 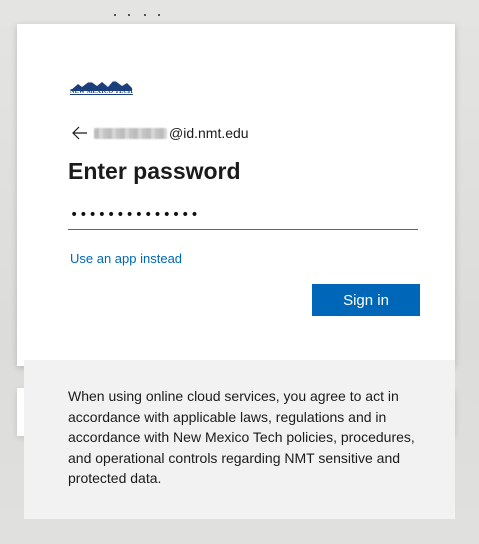 I want to click on new-mexico-tech-logo: NEW MEXICO TECH, so click(x=101, y=87).